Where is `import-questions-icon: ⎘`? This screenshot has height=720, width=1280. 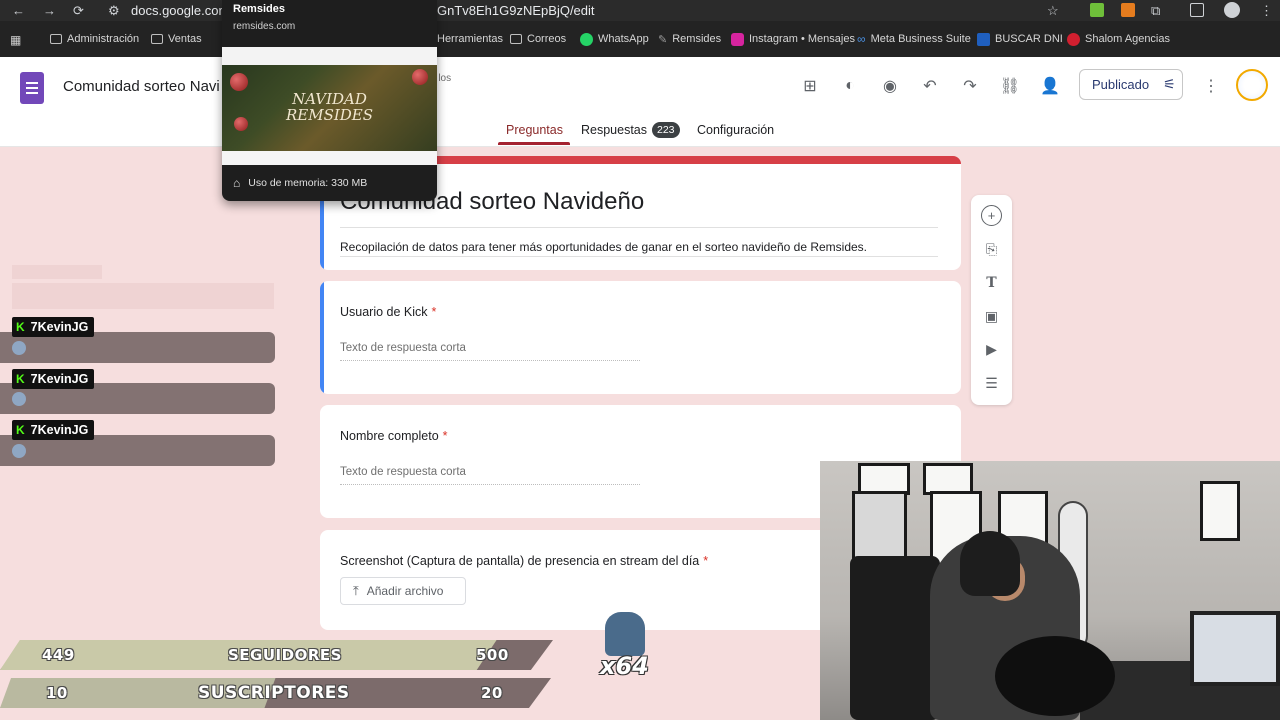 import-questions-icon: ⎘ is located at coordinates (991, 249).